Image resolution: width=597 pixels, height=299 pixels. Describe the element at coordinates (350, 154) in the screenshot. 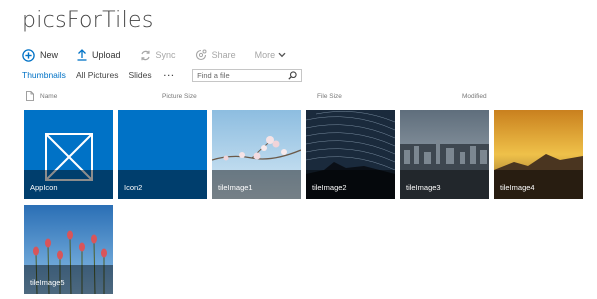

I see `tile-tileimage2: tileImage2` at that location.